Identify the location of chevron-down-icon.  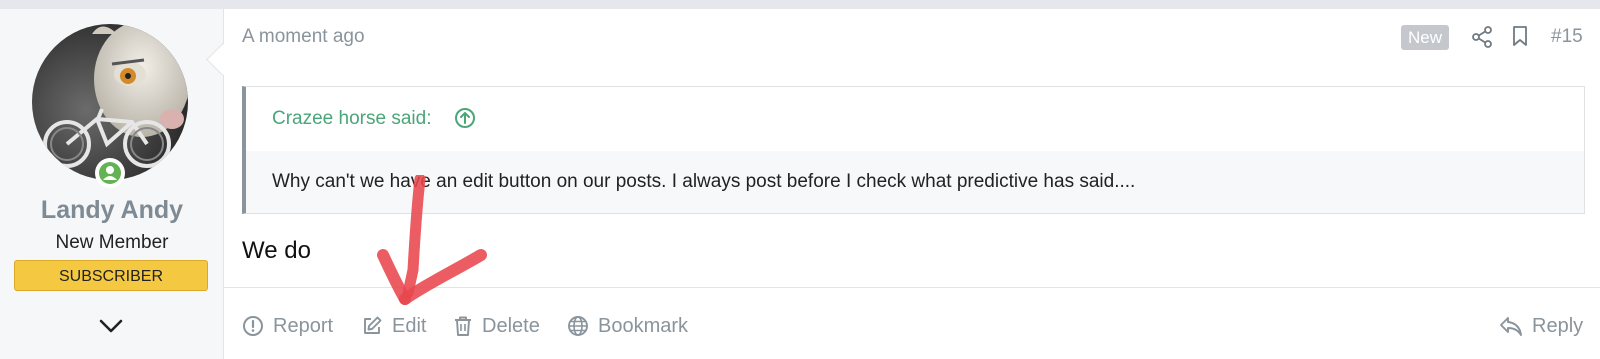
(111, 326).